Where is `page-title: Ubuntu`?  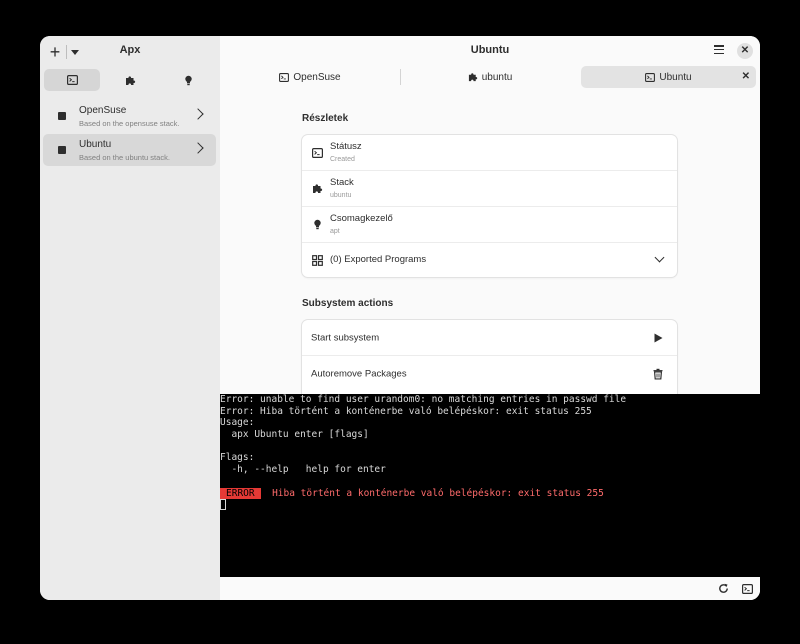 page-title: Ubuntu is located at coordinates (490, 50).